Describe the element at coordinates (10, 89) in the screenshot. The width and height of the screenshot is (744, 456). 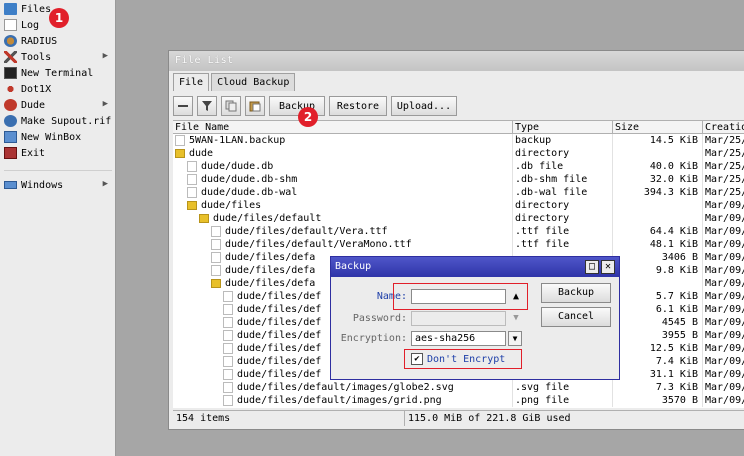
I see `dot1x-icon` at that location.